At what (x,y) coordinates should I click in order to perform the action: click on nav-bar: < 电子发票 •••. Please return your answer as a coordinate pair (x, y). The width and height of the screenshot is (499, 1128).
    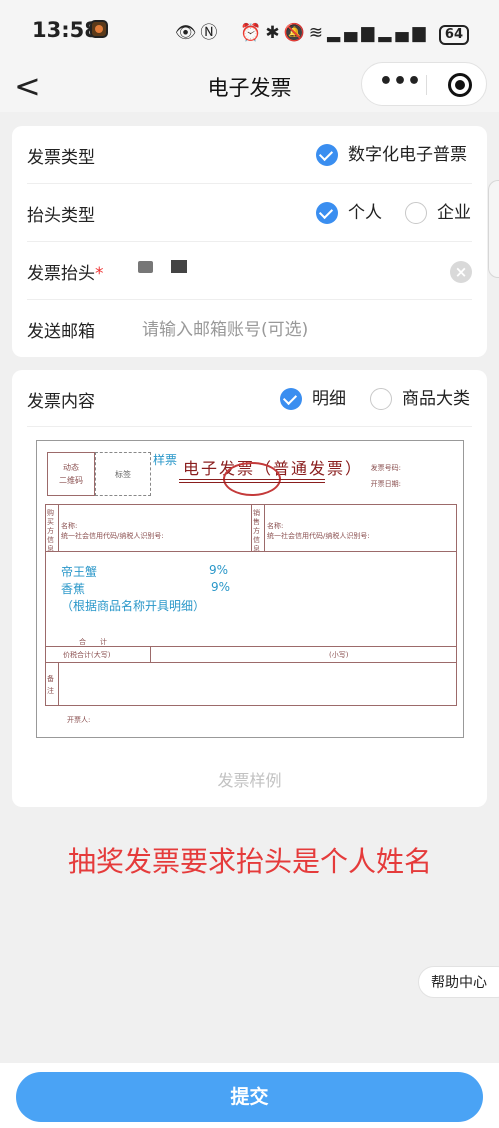
    Looking at the image, I should click on (249, 86).